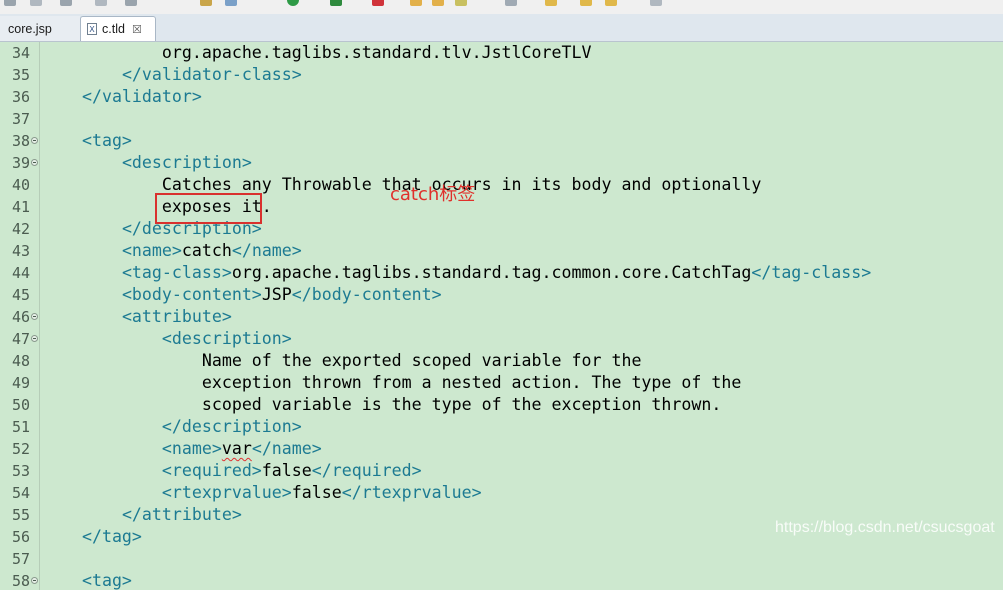 This screenshot has width=1003, height=590. I want to click on code-line: 37, so click(501, 119).